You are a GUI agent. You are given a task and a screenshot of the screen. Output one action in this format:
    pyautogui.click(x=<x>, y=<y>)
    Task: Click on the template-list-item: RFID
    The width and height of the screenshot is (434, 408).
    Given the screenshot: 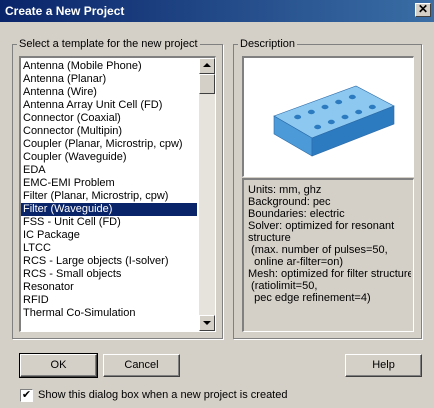 What is the action you would take?
    pyautogui.click(x=109, y=300)
    